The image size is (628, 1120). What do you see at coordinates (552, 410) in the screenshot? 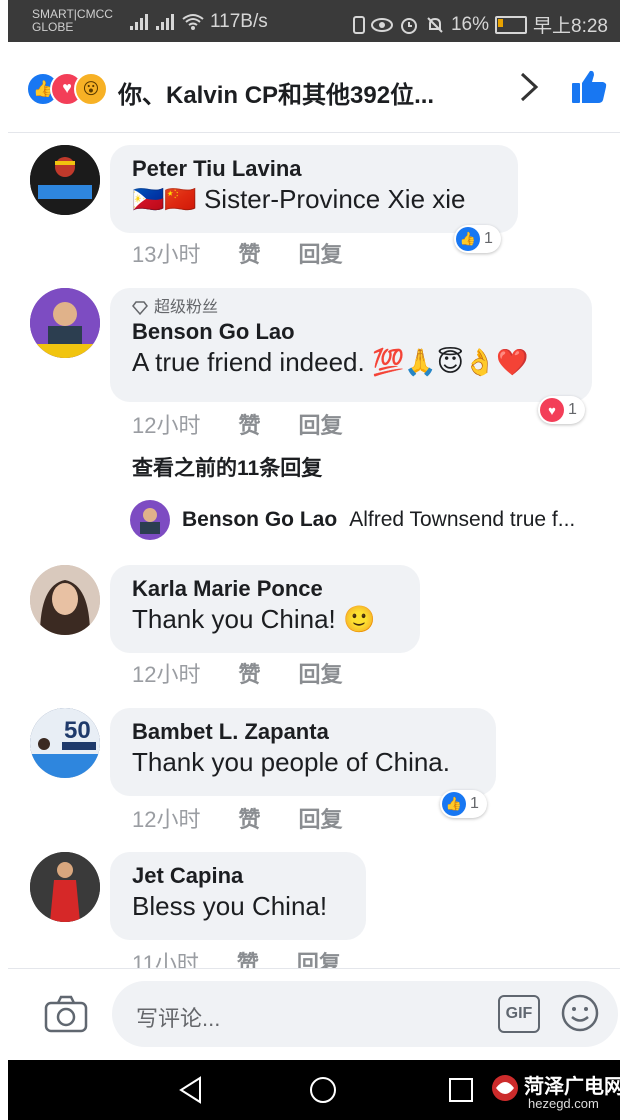
I see `love-reaction-icon: ♥` at bounding box center [552, 410].